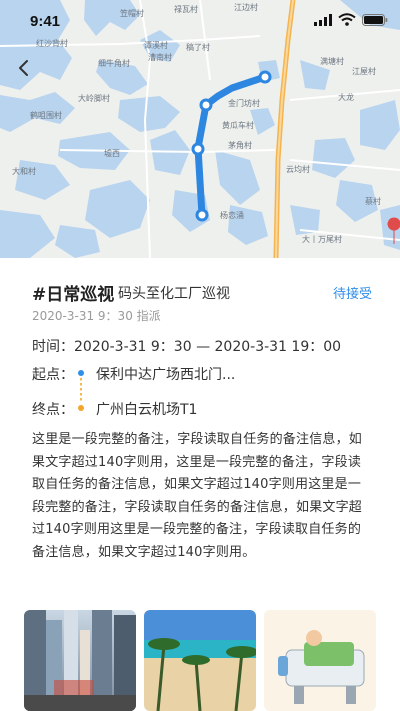 The height and width of the screenshot is (711, 400). Describe the element at coordinates (208, 347) in the screenshot. I see `time-value: 2020-3-31 9：30 — 2020-3-31 19：00` at that location.